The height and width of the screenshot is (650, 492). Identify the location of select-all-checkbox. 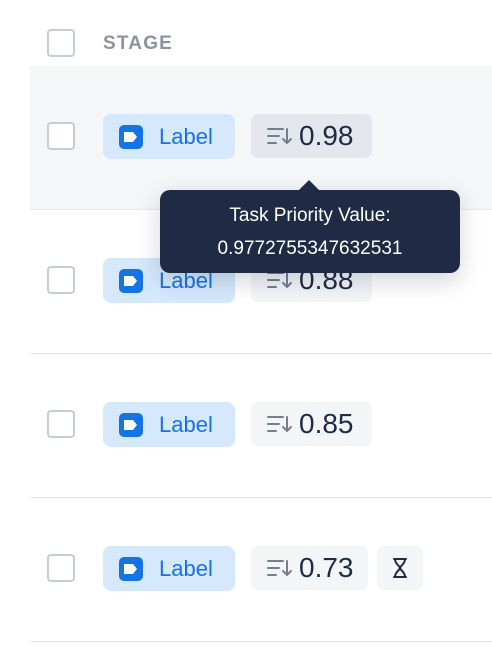
(61, 43).